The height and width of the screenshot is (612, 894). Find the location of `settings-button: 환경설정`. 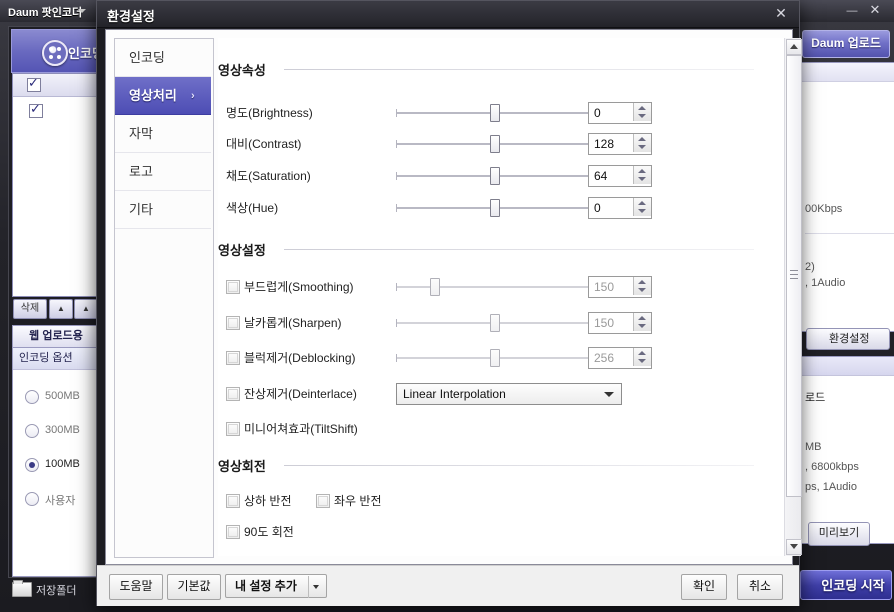

settings-button: 환경설정 is located at coordinates (848, 339).